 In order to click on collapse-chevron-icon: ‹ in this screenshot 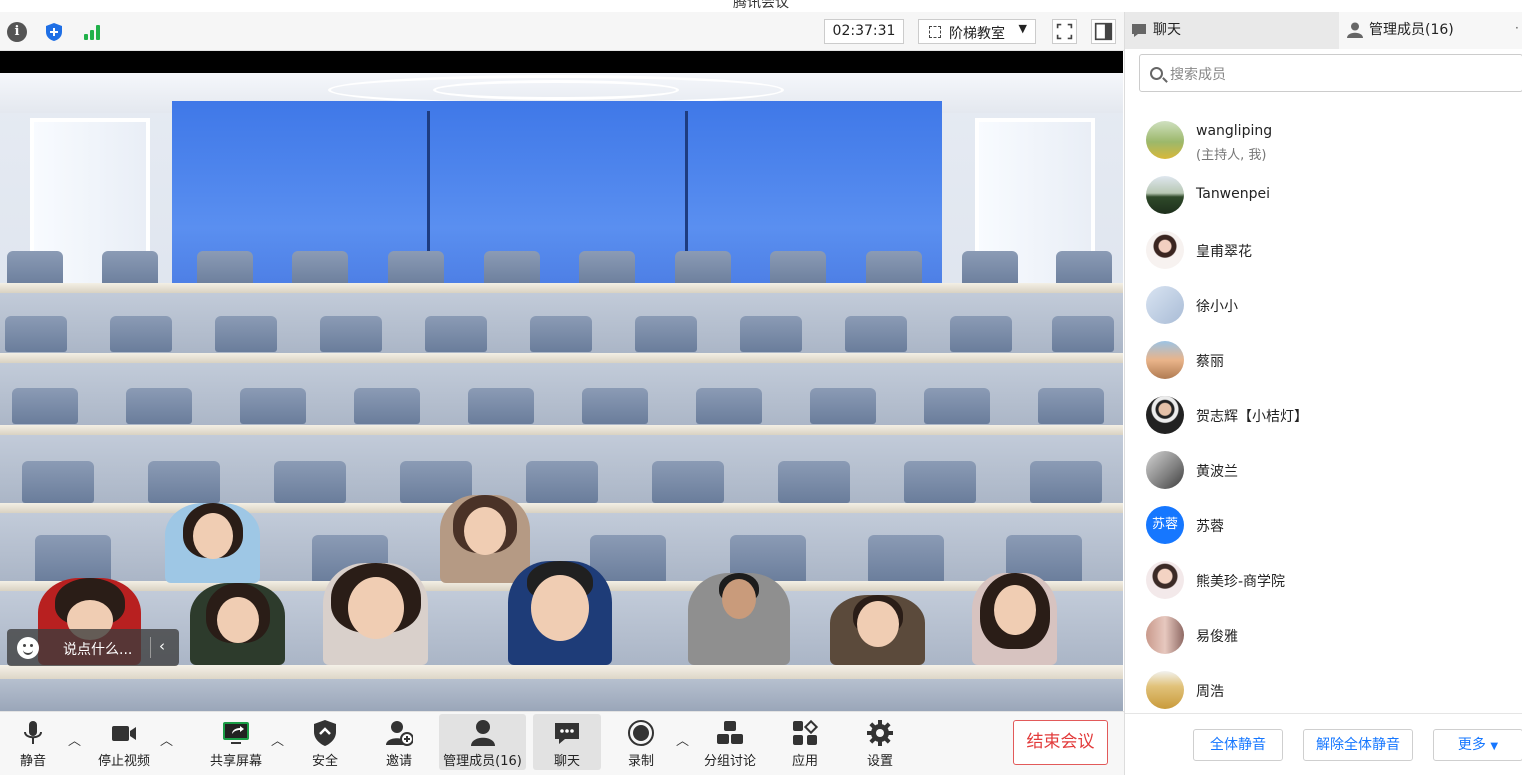, I will do `click(162, 646)`.